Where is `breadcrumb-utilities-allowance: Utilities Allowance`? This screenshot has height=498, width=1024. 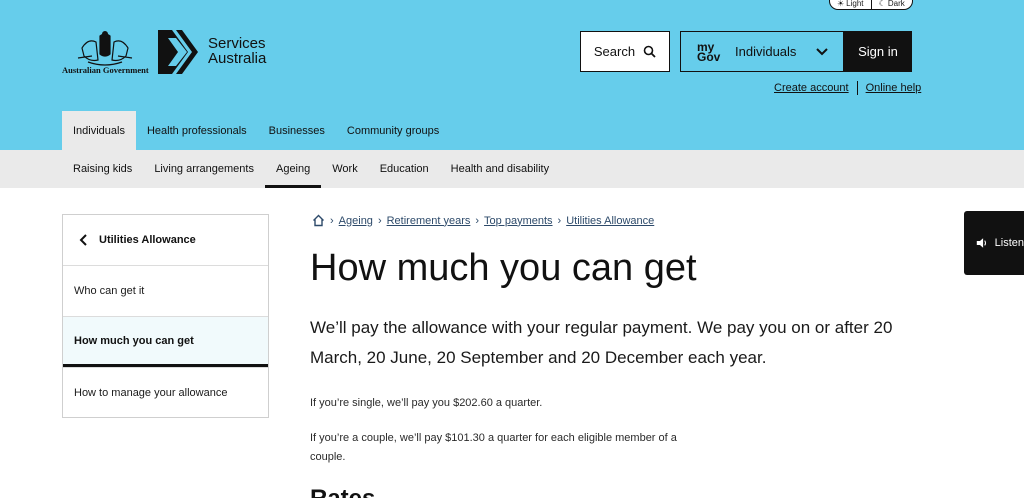
breadcrumb-utilities-allowance: Utilities Allowance is located at coordinates (610, 221).